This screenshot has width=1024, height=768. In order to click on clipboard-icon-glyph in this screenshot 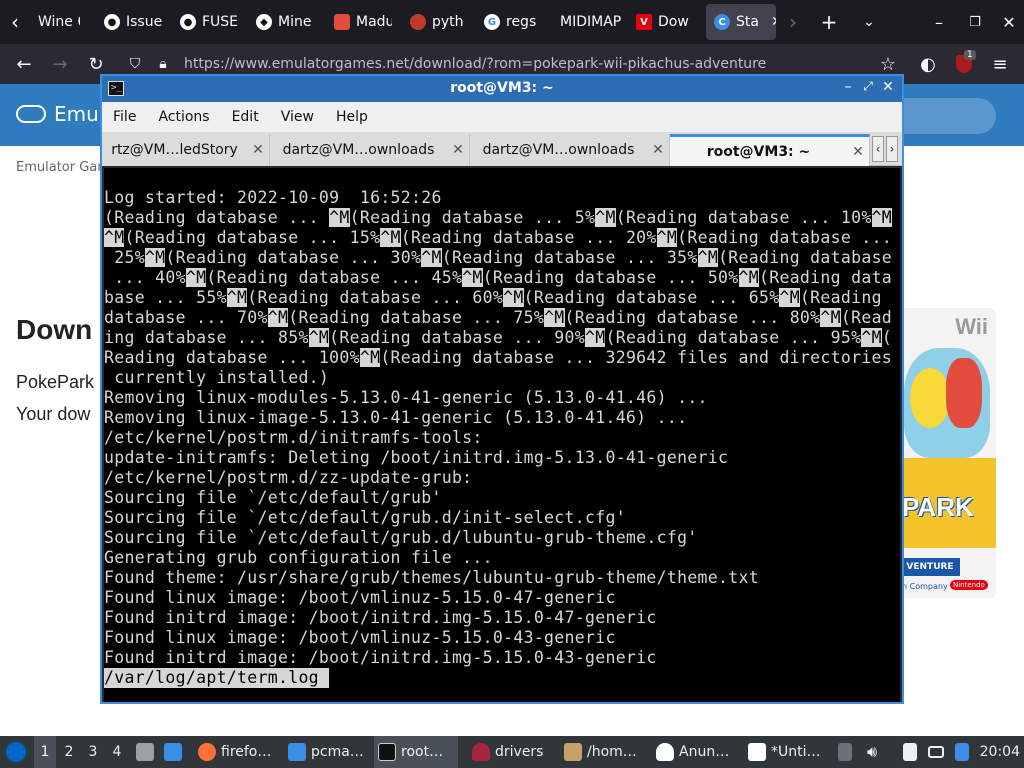, I will do `click(910, 752)`.